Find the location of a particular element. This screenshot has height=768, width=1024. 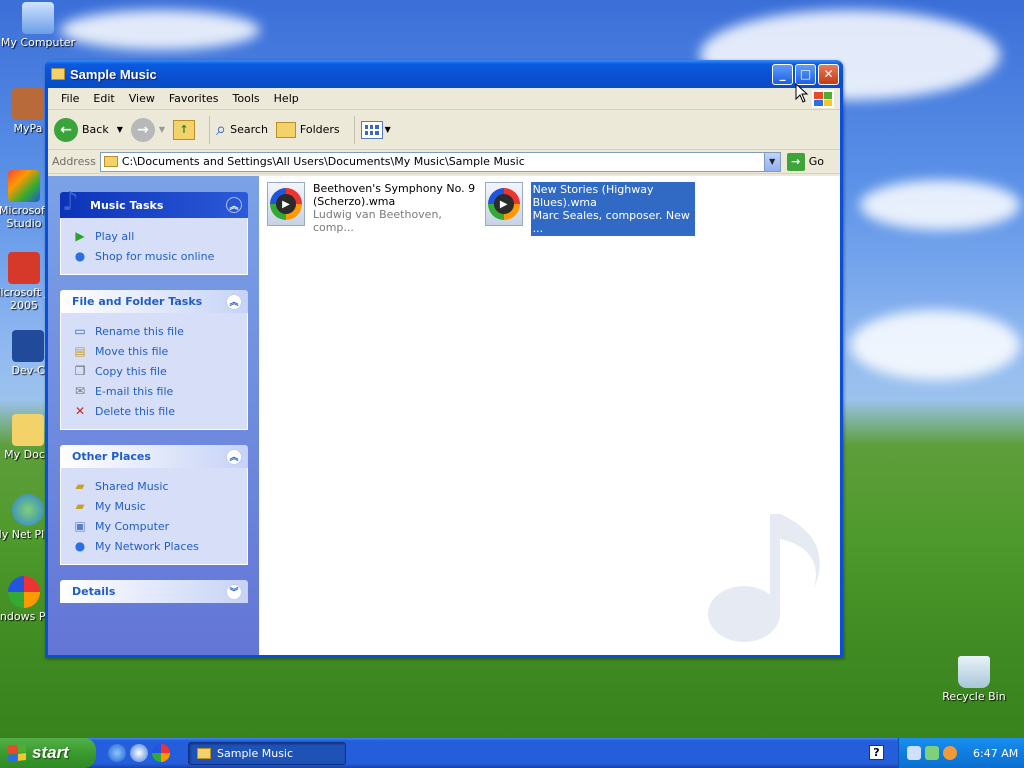

file-name: New Stories (Highway is located at coordinates (593, 189).